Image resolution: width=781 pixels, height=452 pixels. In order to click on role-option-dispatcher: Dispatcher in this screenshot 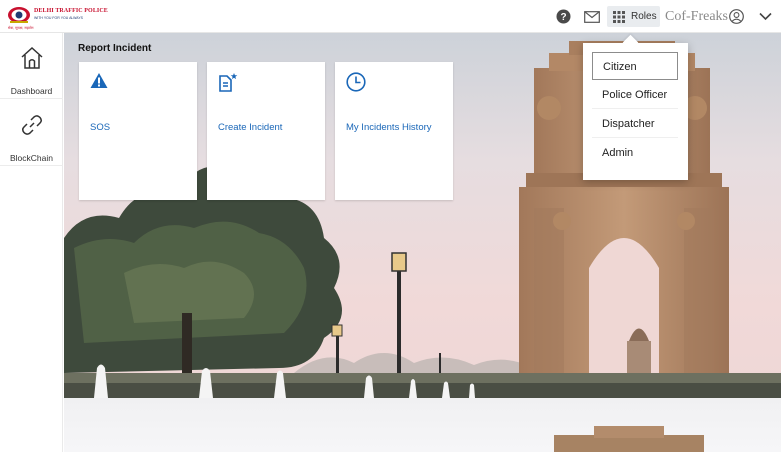, I will do `click(635, 124)`.